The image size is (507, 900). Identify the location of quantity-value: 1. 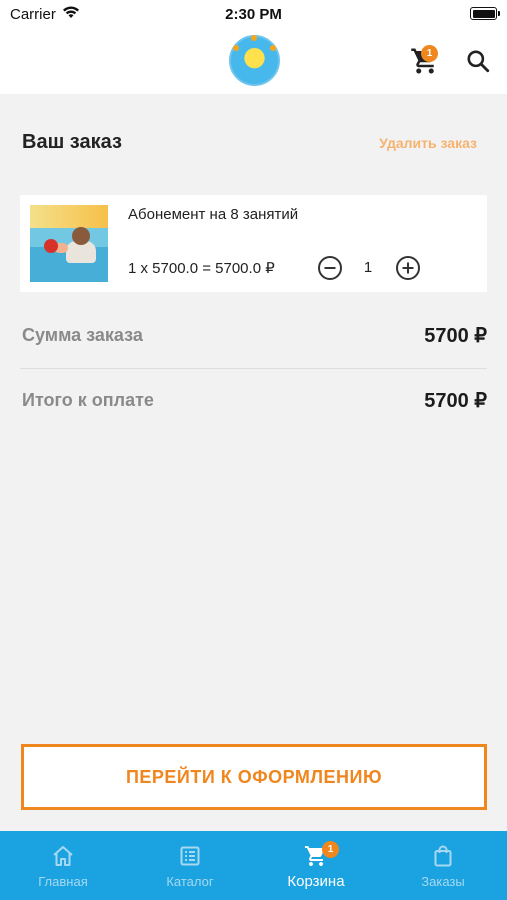
(368, 267).